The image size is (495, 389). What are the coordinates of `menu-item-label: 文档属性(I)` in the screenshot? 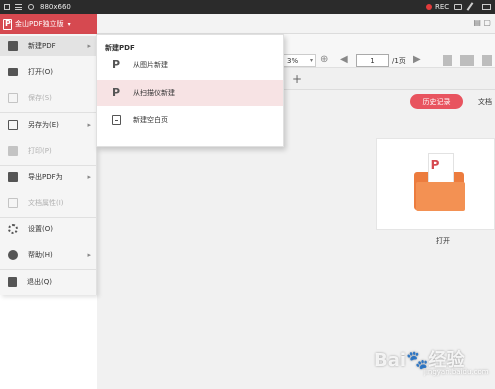 It's located at (46, 203).